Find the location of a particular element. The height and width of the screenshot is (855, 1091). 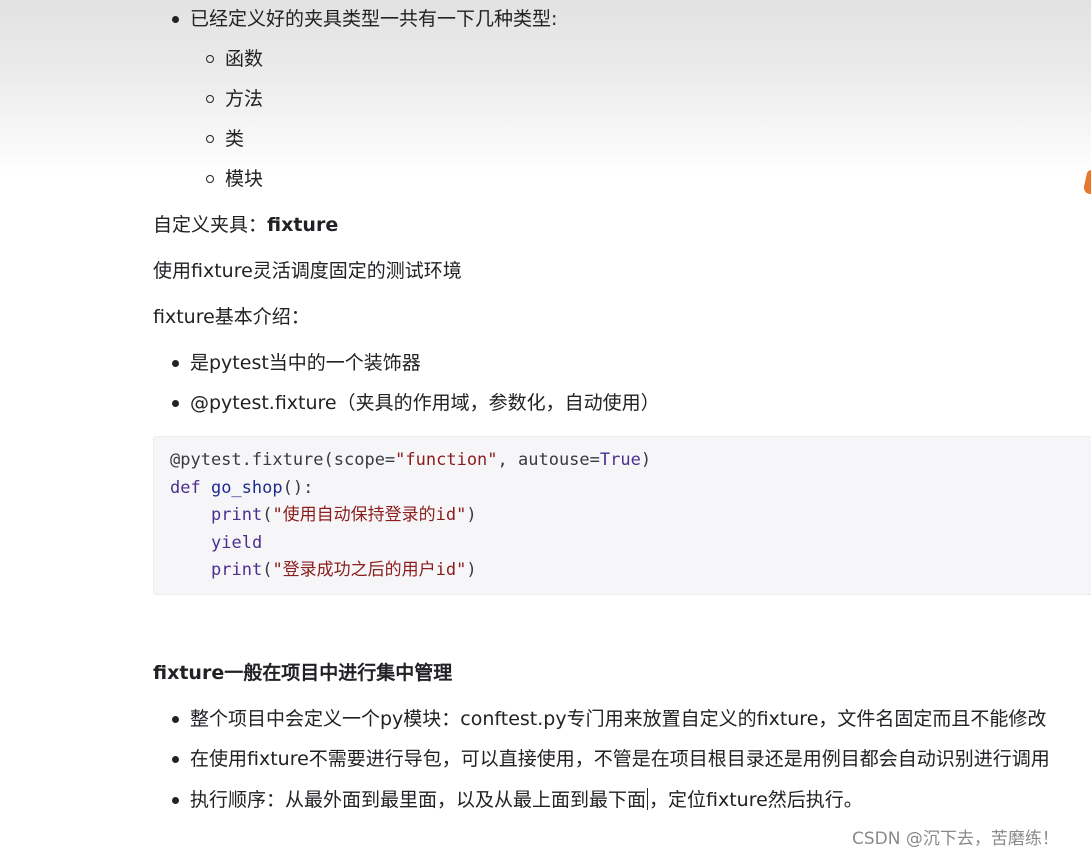

custom-fixture-keyword: fixture is located at coordinates (303, 225).